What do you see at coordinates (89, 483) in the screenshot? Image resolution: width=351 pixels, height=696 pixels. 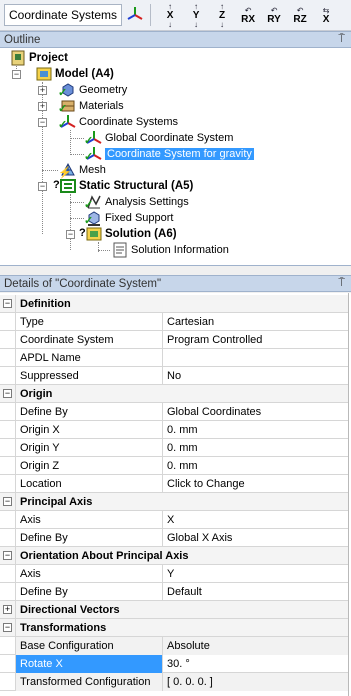 I see `property-name: Location` at bounding box center [89, 483].